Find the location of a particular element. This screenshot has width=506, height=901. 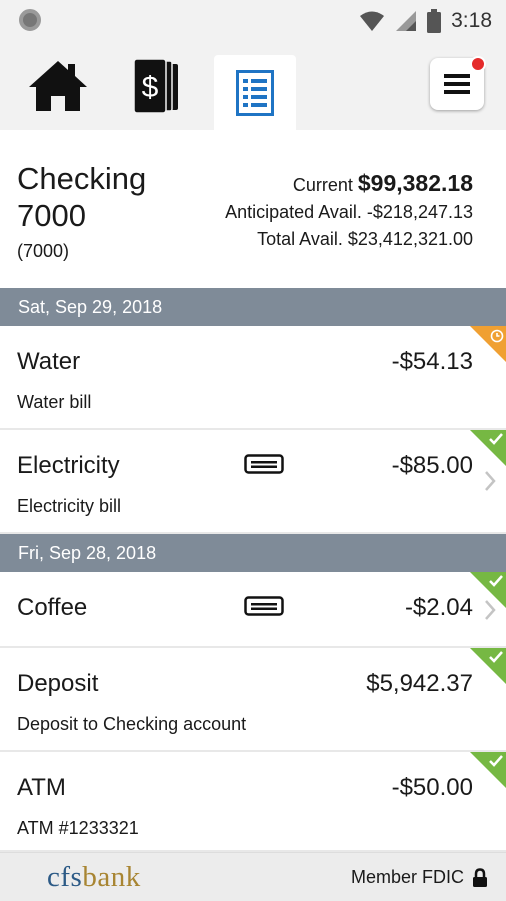

transaction-row: Water Water bill -$54.13 is located at coordinates (253, 378).